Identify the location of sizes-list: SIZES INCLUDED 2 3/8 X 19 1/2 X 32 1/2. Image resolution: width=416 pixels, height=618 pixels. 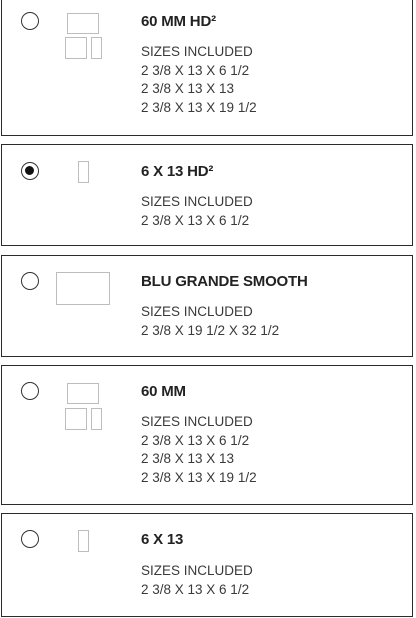
(210, 321).